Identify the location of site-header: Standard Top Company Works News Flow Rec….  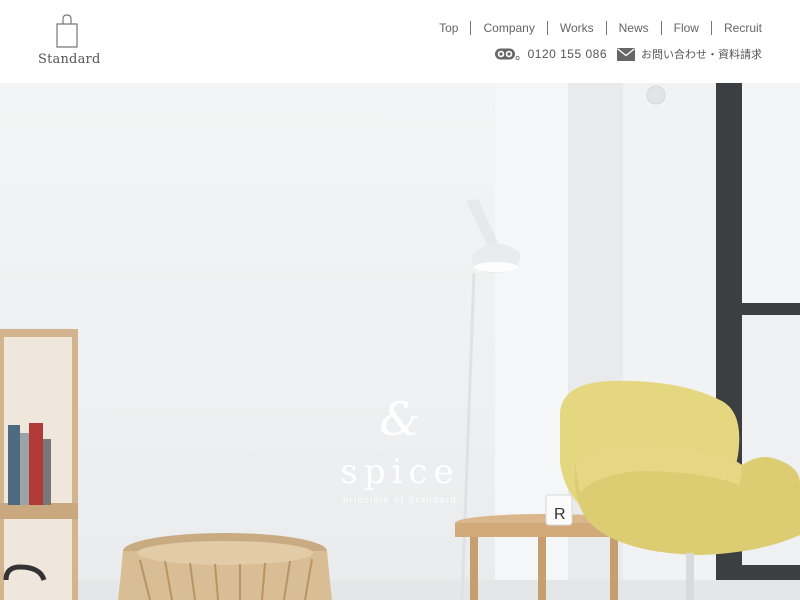
(400, 41).